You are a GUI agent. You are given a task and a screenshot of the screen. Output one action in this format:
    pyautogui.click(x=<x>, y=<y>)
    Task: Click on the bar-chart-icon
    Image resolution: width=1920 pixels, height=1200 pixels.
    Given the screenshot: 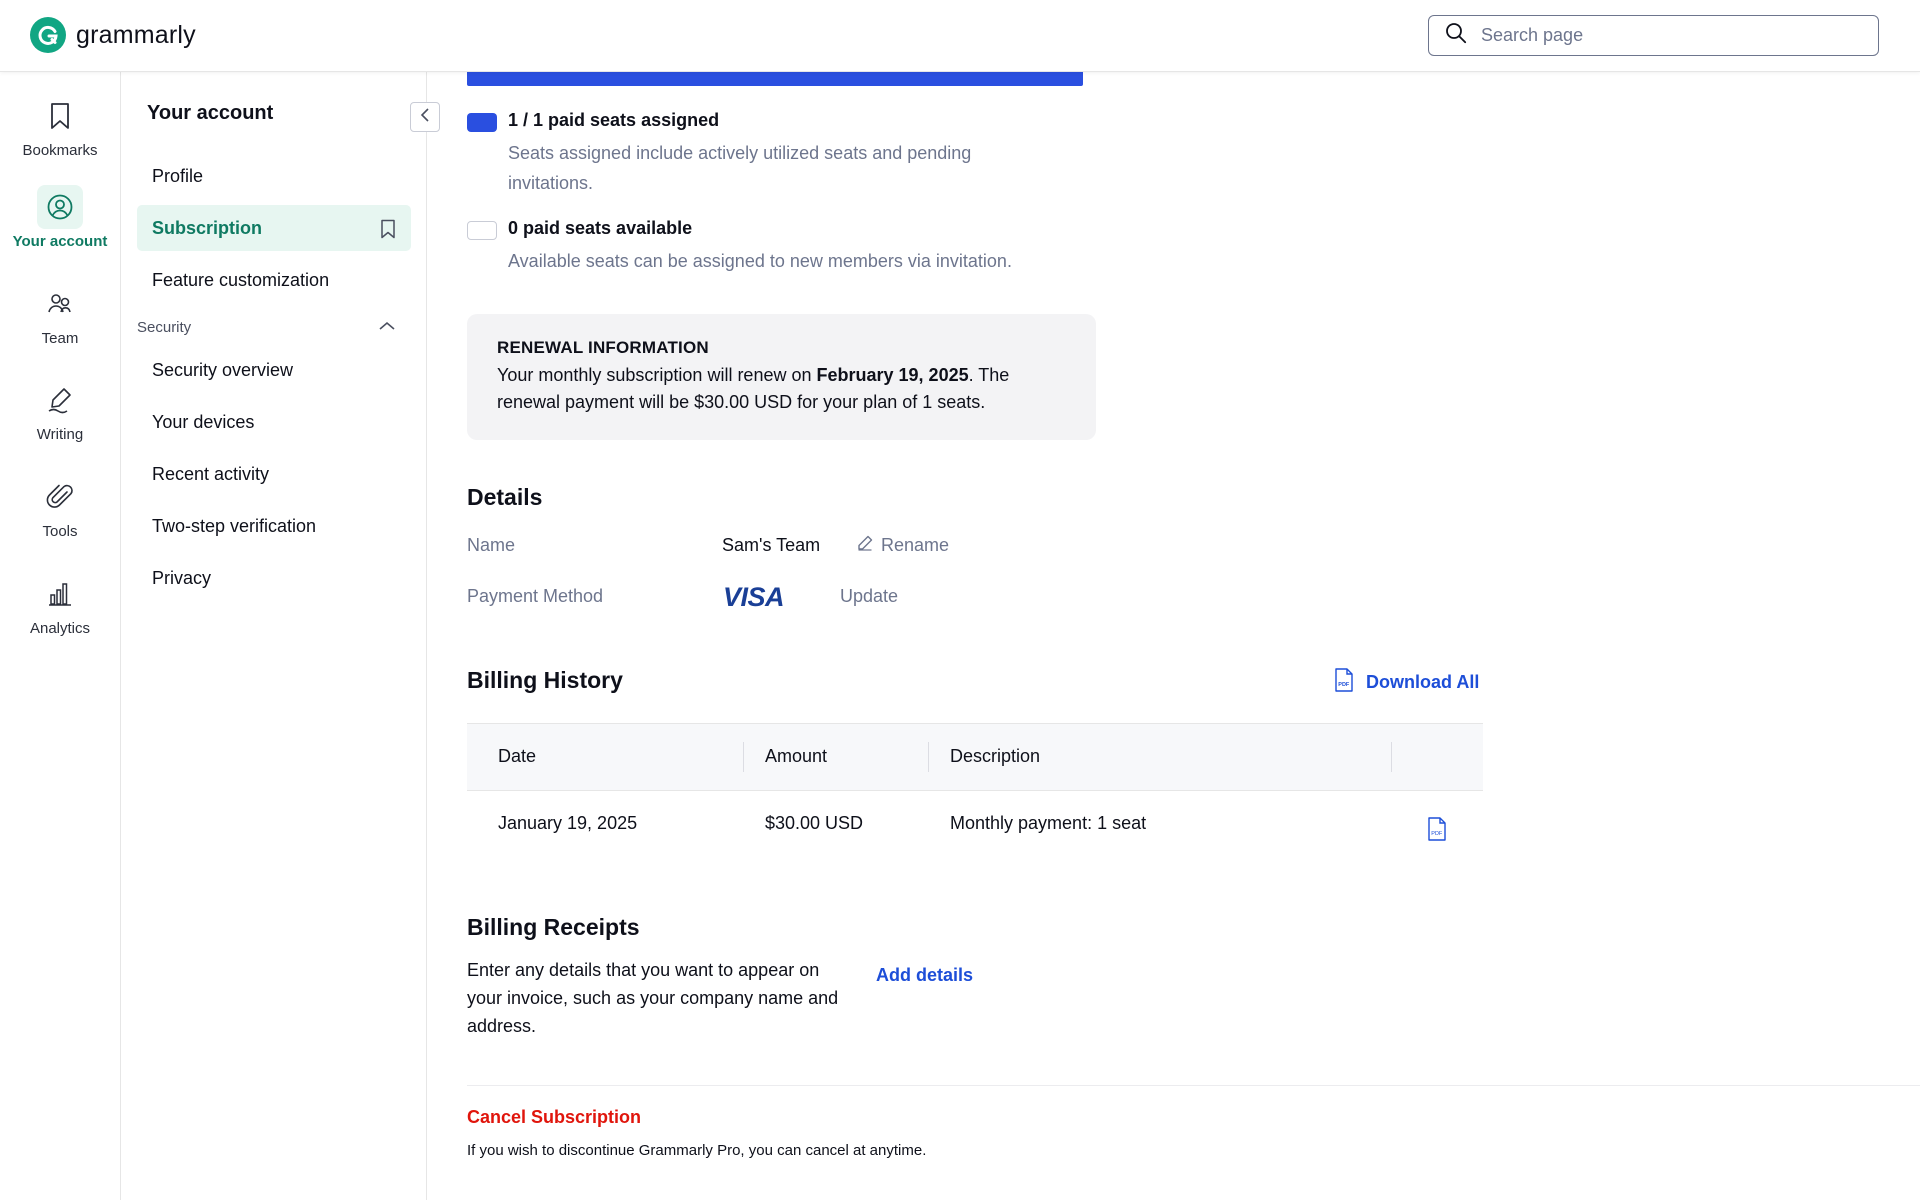 What is the action you would take?
    pyautogui.click(x=60, y=594)
    